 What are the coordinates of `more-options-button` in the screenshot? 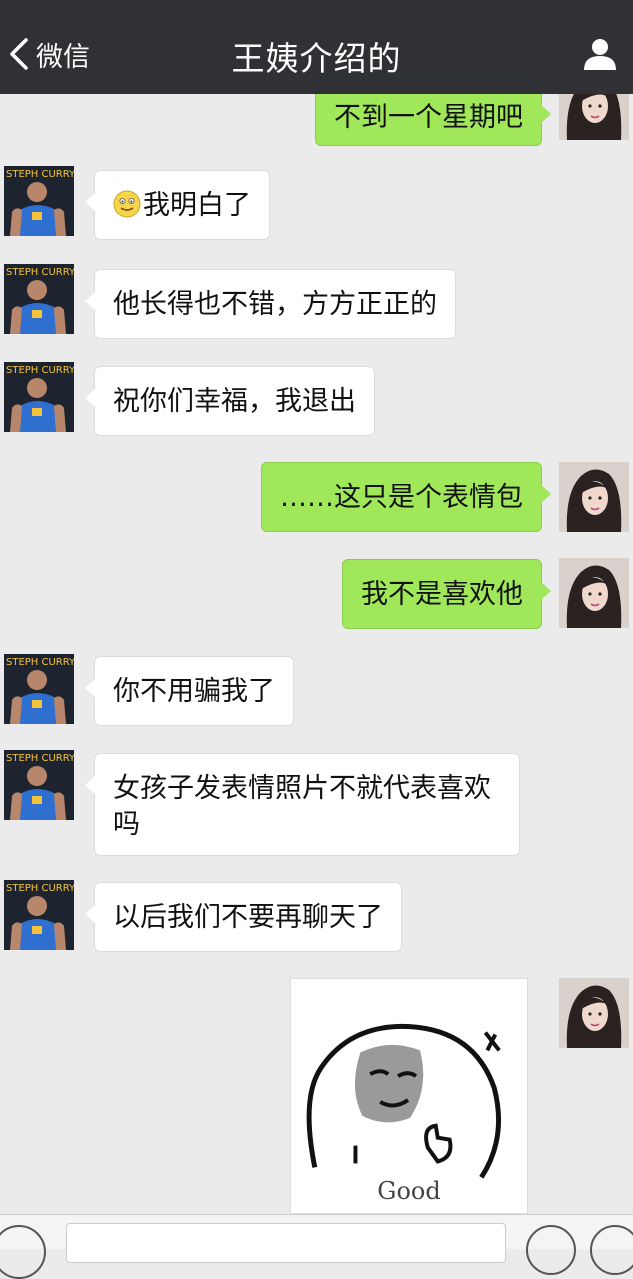 It's located at (611, 1250).